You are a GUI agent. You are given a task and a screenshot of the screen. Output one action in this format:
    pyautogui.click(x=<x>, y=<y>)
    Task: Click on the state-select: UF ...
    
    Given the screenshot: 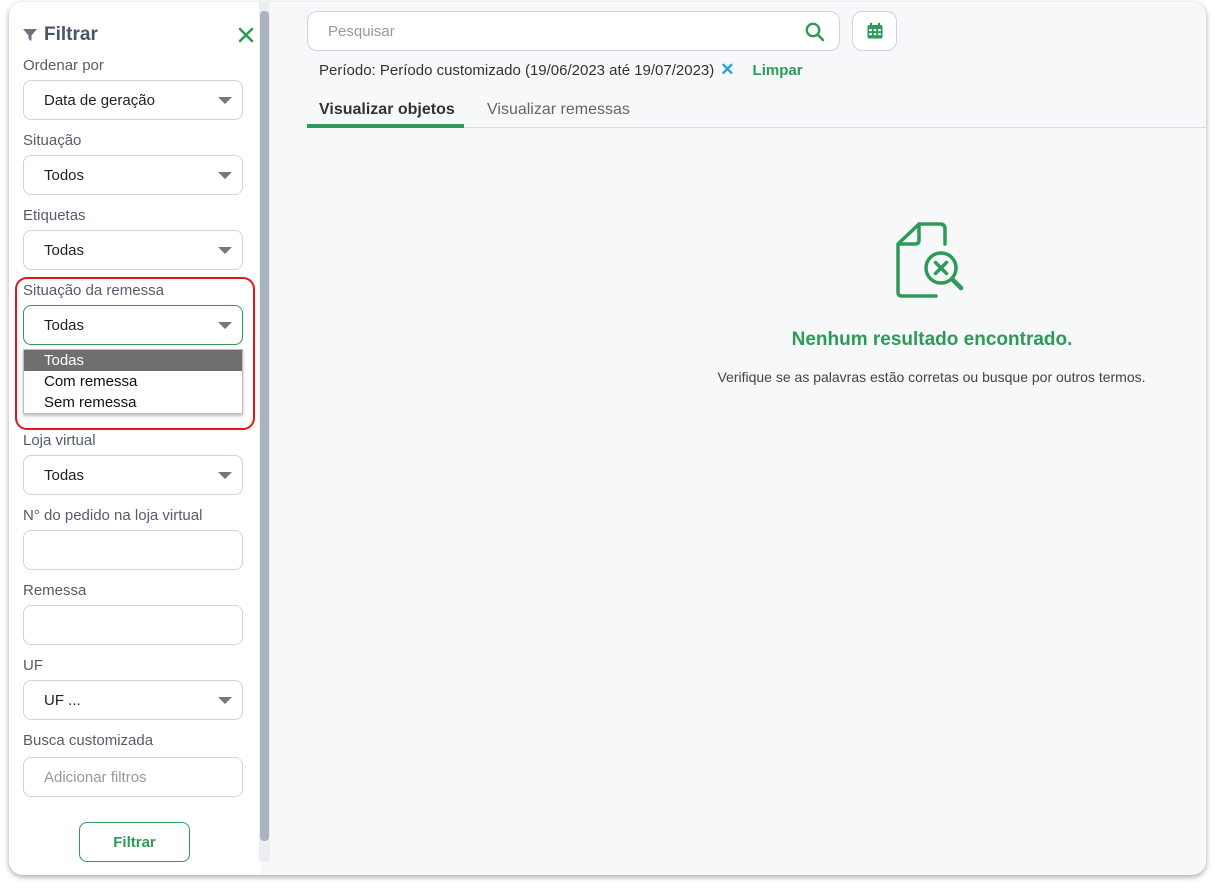 What is the action you would take?
    pyautogui.click(x=133, y=700)
    